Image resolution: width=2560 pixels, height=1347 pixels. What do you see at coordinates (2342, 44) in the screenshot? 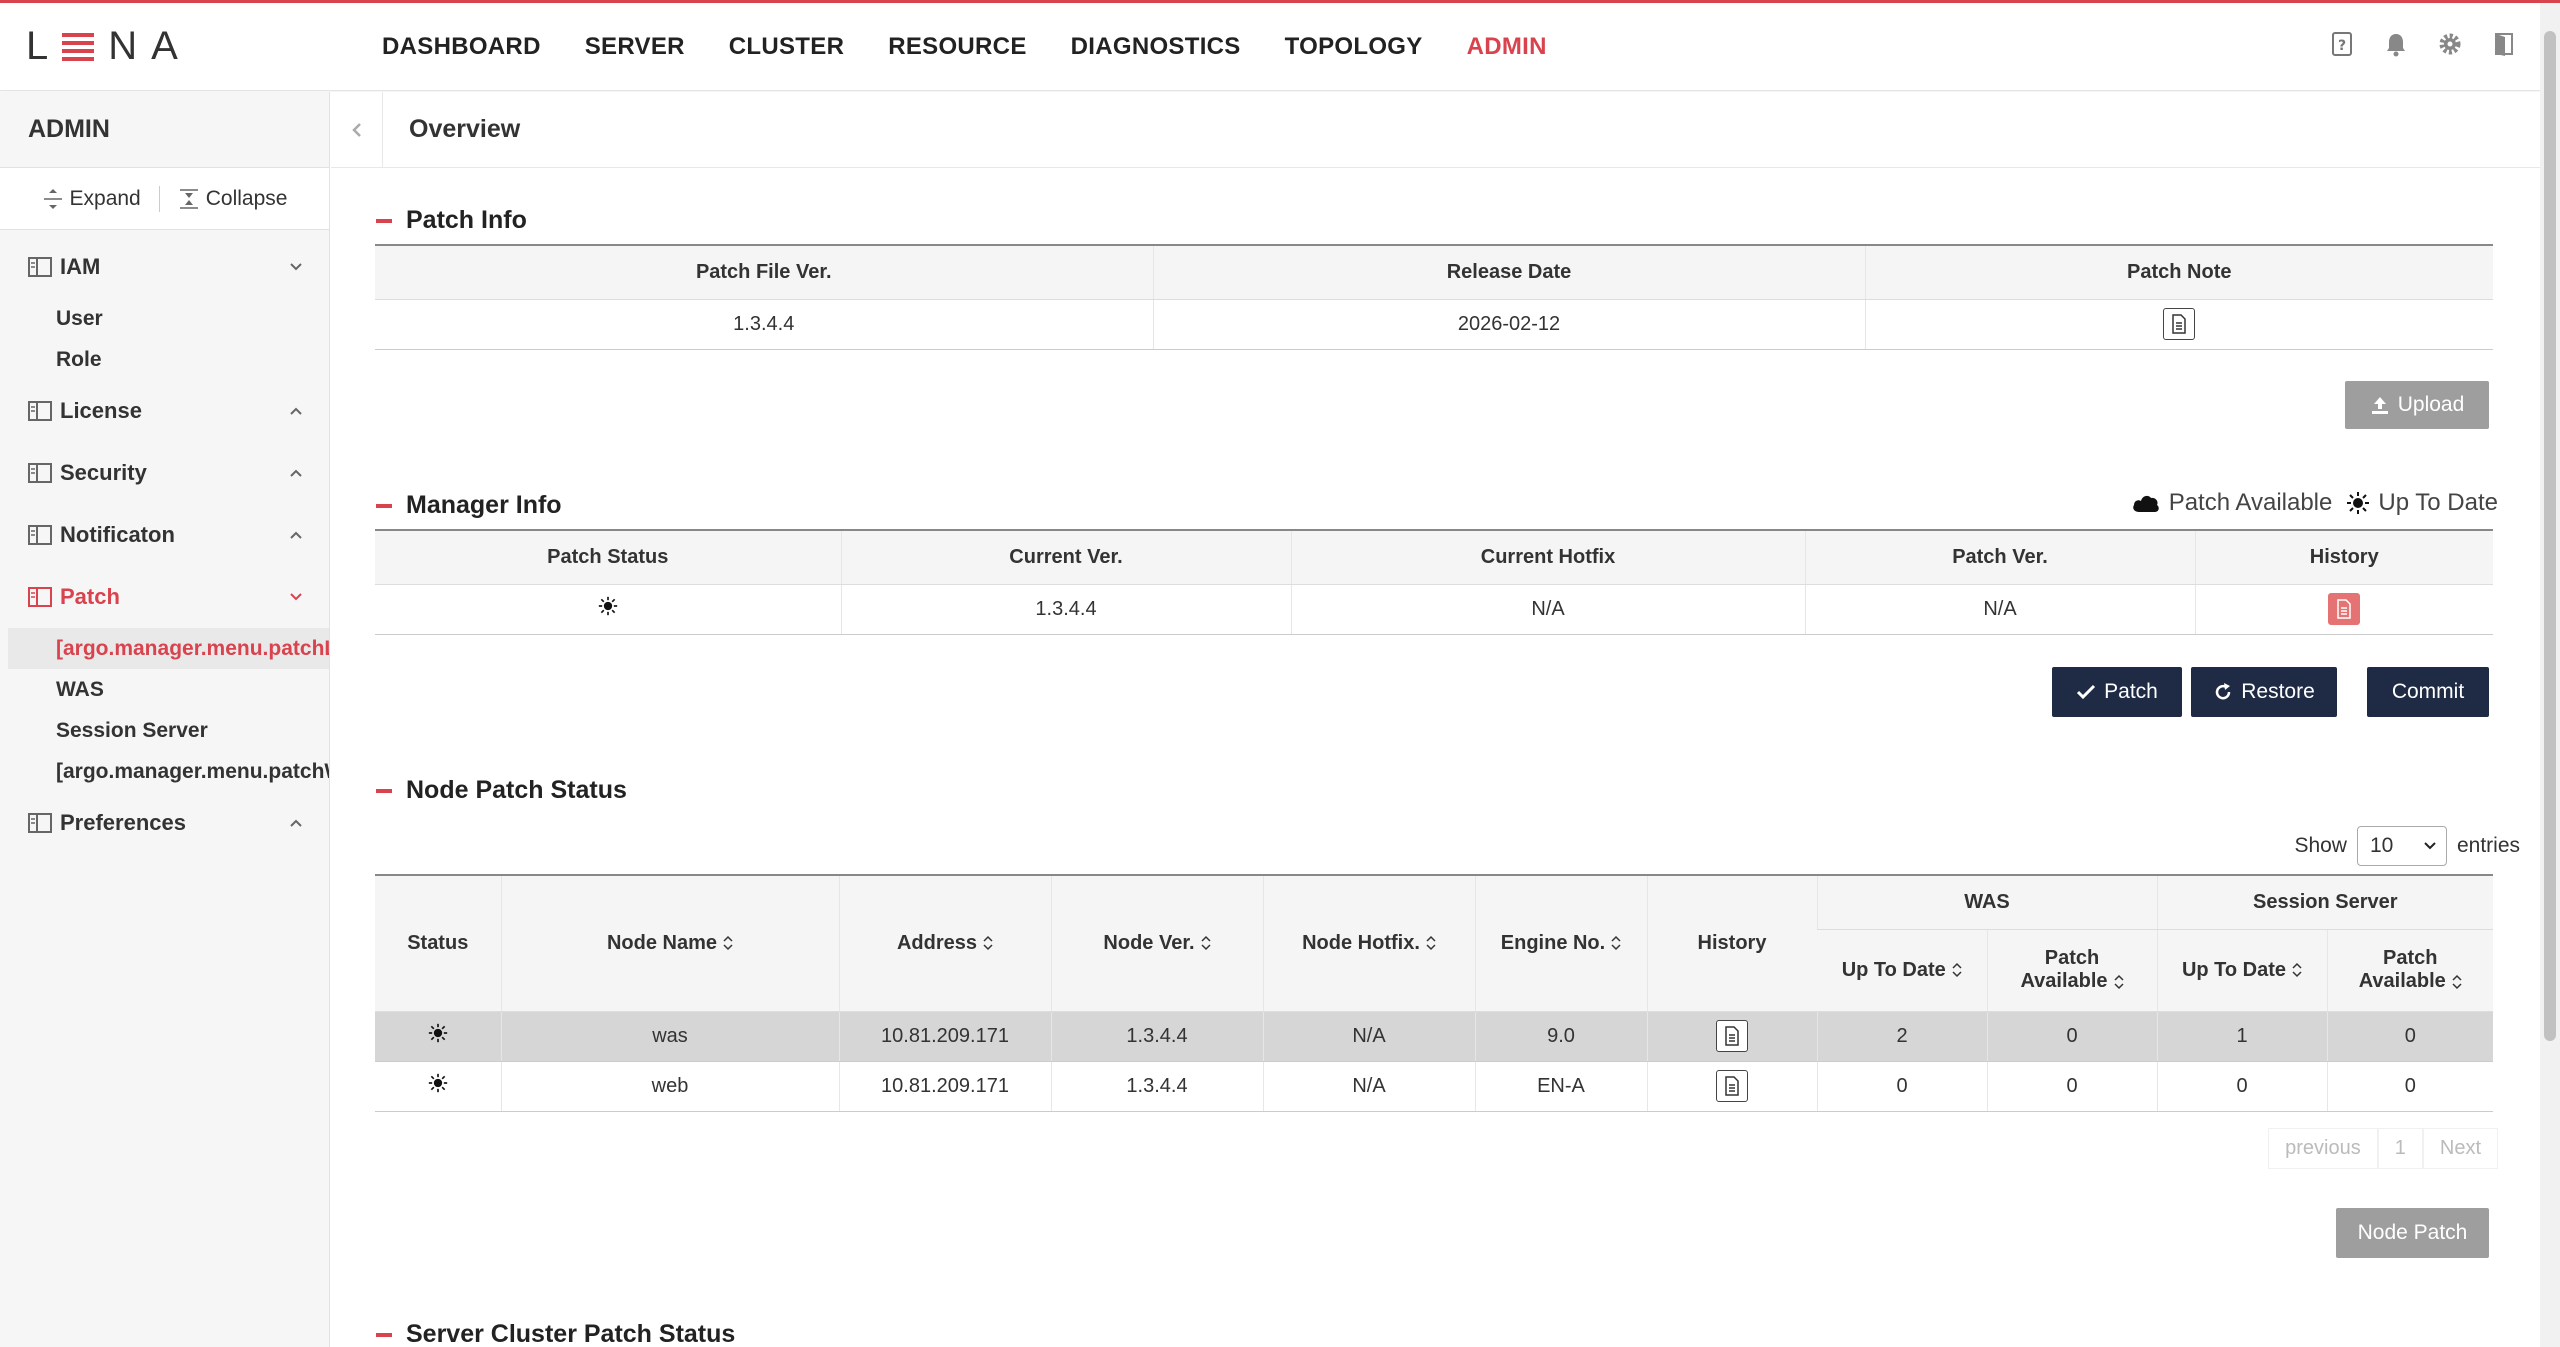
I see `help-icon: ?` at bounding box center [2342, 44].